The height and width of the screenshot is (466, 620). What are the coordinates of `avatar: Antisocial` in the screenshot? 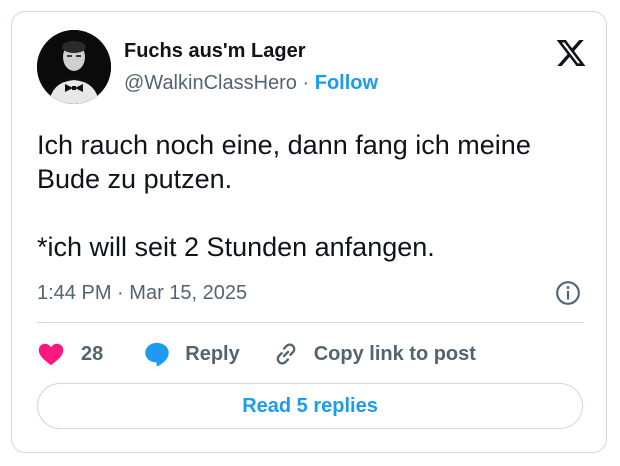 It's located at (74, 67).